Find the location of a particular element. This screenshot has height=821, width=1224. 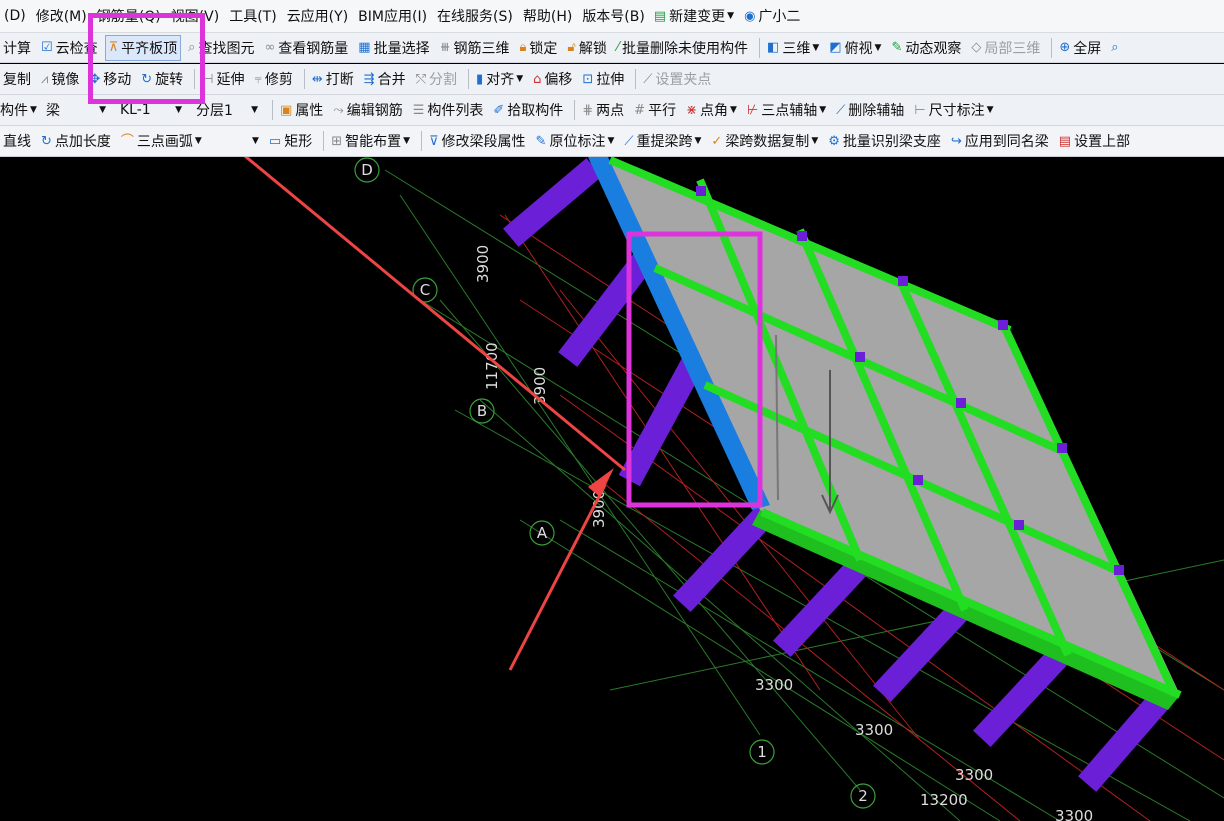

set-grip-button: ⟋ 设置夹点 is located at coordinates (677, 79).